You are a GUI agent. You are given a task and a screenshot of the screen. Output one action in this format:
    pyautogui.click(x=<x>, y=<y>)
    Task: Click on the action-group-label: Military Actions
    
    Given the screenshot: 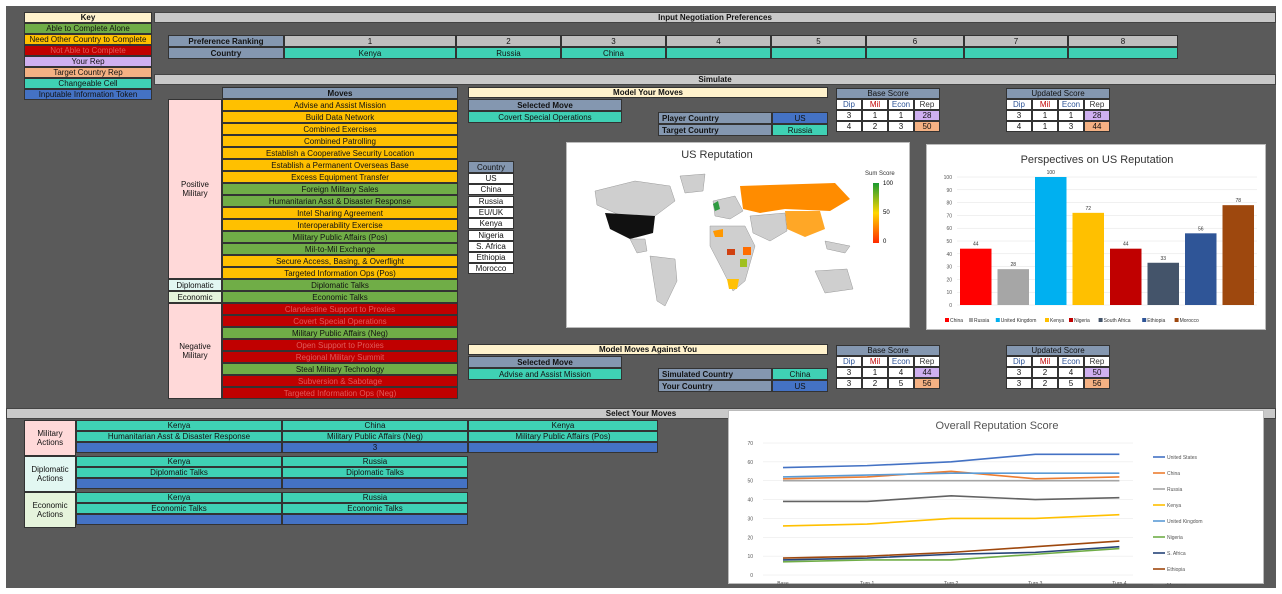 What is the action you would take?
    pyautogui.click(x=50, y=438)
    